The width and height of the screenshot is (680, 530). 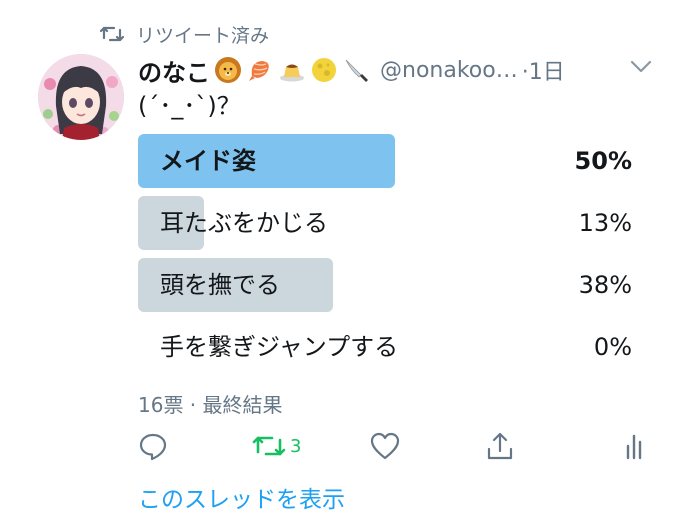 What do you see at coordinates (279, 347) in the screenshot?
I see `poll-option-label: 手を繋ぎジャンプする` at bounding box center [279, 347].